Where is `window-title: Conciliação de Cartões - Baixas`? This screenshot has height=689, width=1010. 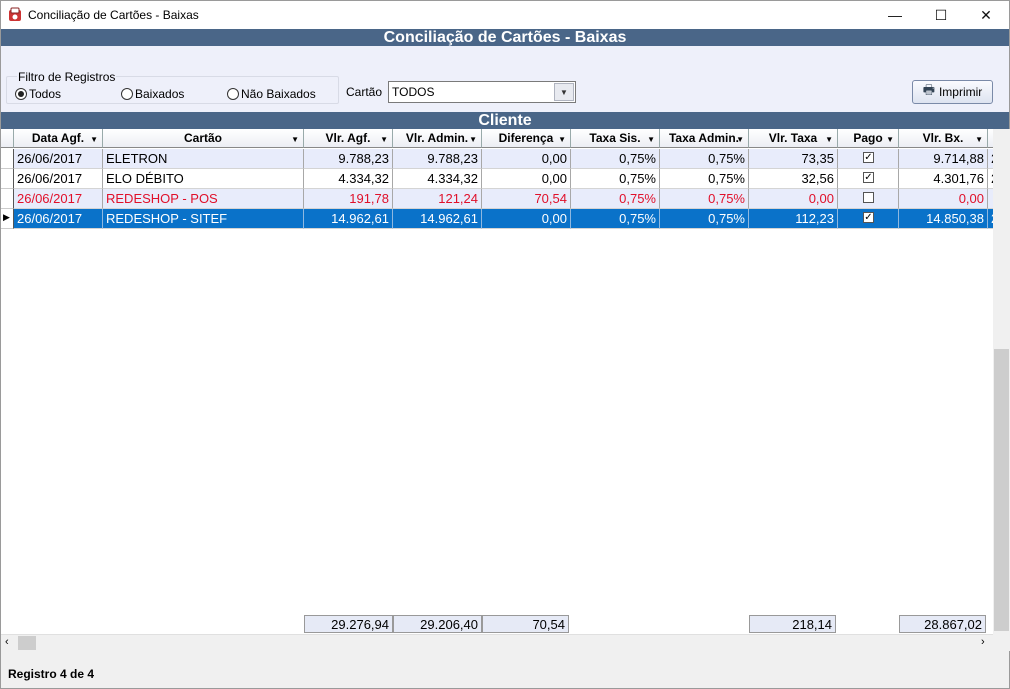 window-title: Conciliação de Cartões - Baixas is located at coordinates (113, 15).